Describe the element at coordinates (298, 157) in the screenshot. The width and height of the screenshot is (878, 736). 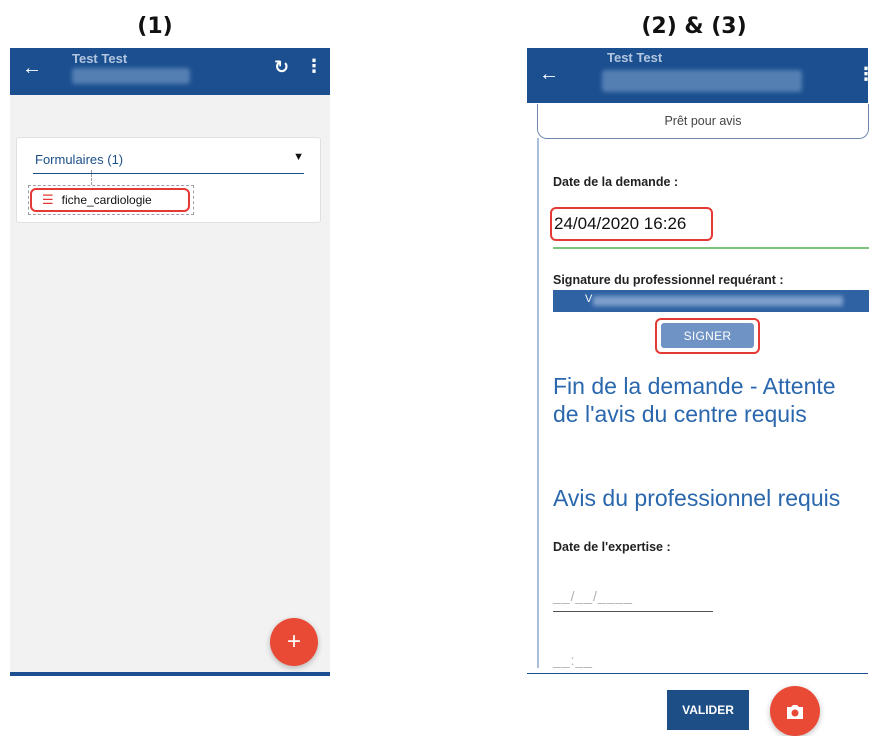
I see `dropdown-caret-icon: ▼` at that location.